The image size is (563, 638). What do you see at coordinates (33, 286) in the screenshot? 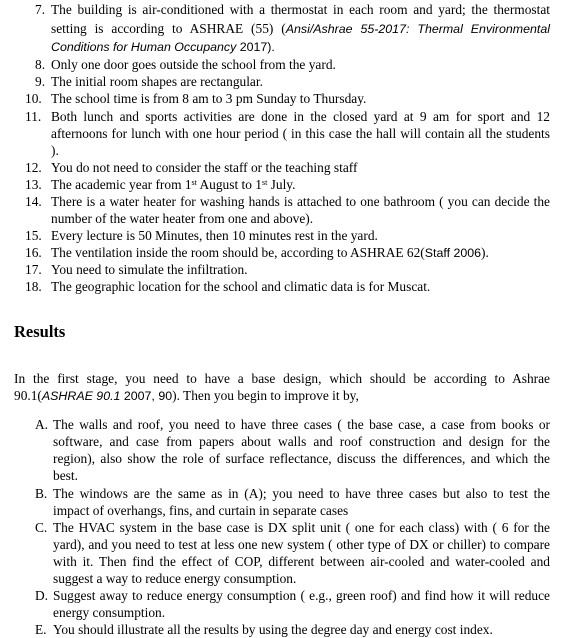
I see `list-number: 18.` at bounding box center [33, 286].